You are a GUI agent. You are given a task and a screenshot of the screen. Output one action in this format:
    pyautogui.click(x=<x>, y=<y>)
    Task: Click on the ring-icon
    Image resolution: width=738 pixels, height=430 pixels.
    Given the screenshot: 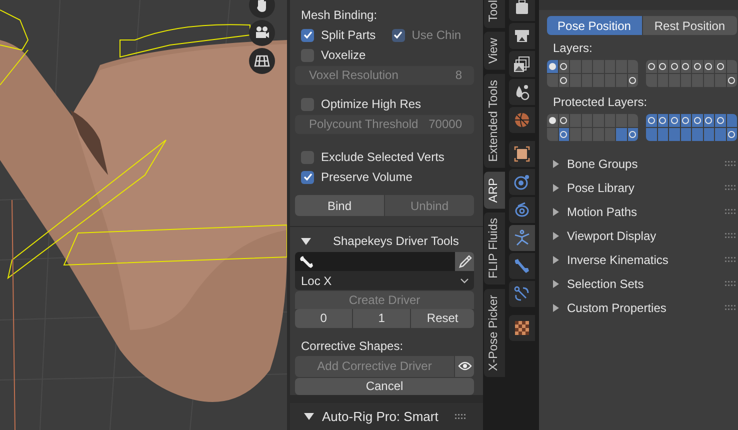 What is the action you would take?
    pyautogui.click(x=522, y=210)
    